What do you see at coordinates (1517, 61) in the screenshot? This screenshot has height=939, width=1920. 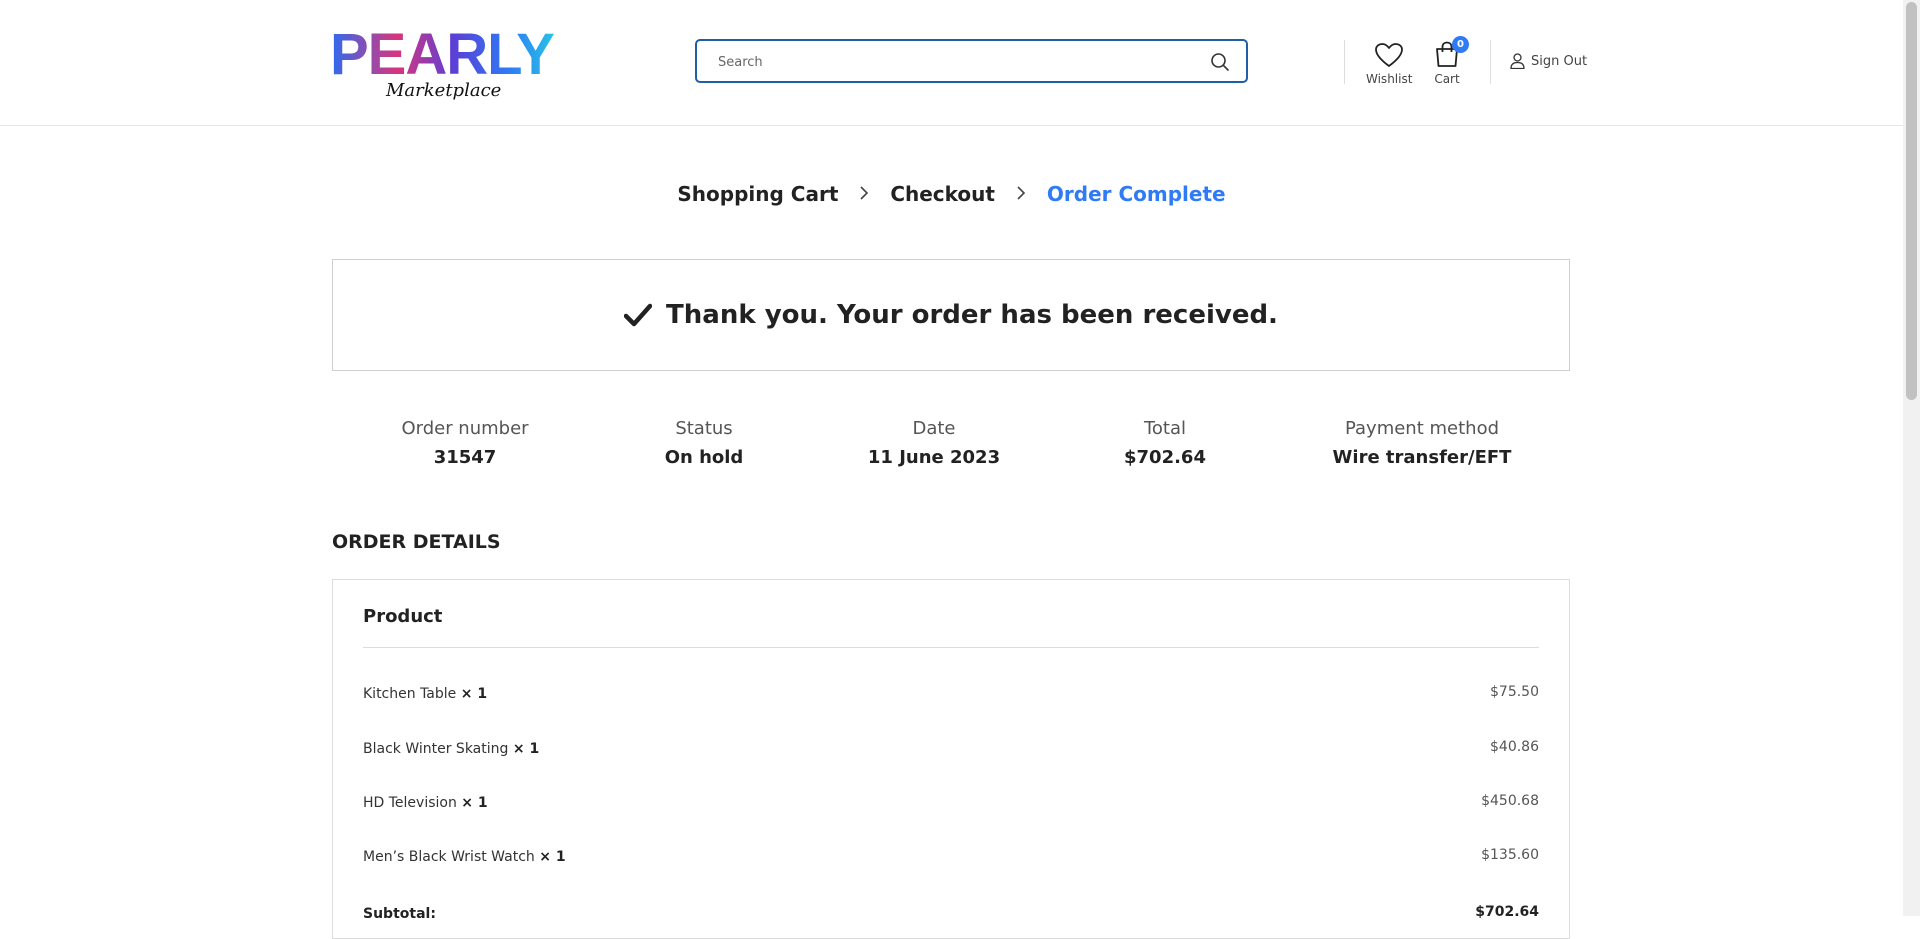 I see `user-icon` at bounding box center [1517, 61].